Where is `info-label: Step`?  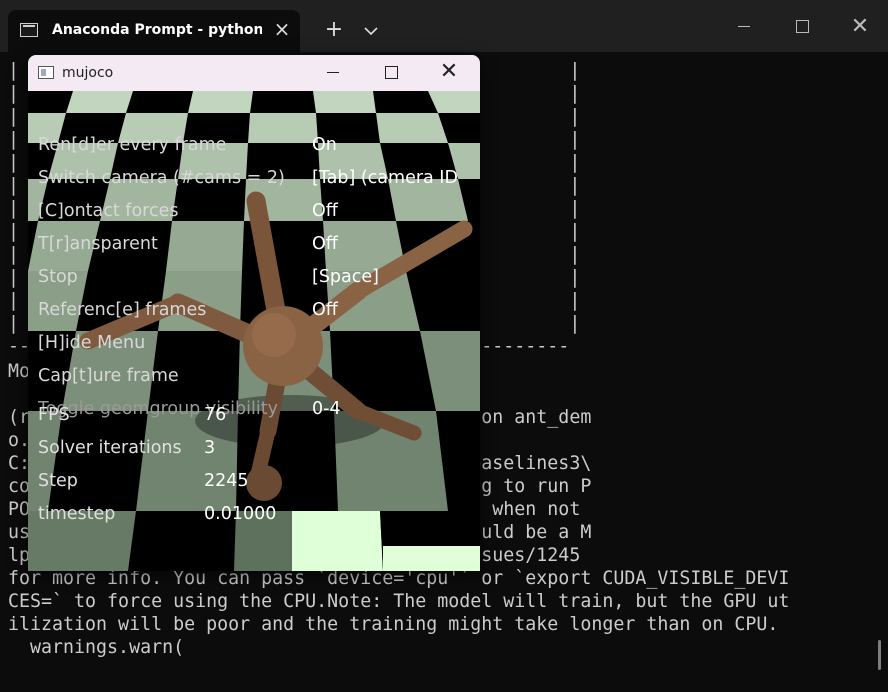
info-label: Step is located at coordinates (58, 481).